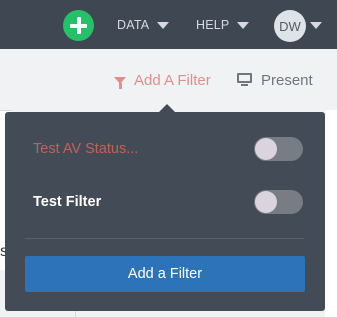 The image size is (337, 317). Describe the element at coordinates (67, 202) in the screenshot. I see `filter-label-test-filter: Test Filter` at that location.